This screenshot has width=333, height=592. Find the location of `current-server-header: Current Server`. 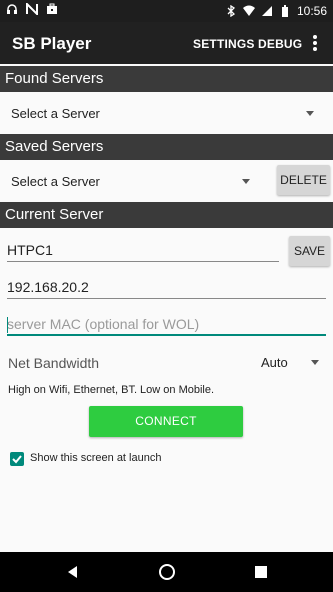

current-server-header: Current Server is located at coordinates (166, 215).